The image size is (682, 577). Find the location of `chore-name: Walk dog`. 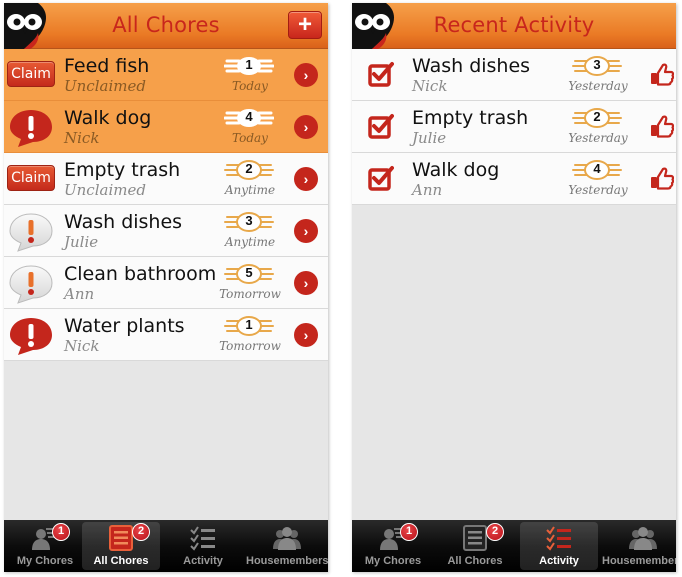

chore-name: Walk dog is located at coordinates (108, 118).